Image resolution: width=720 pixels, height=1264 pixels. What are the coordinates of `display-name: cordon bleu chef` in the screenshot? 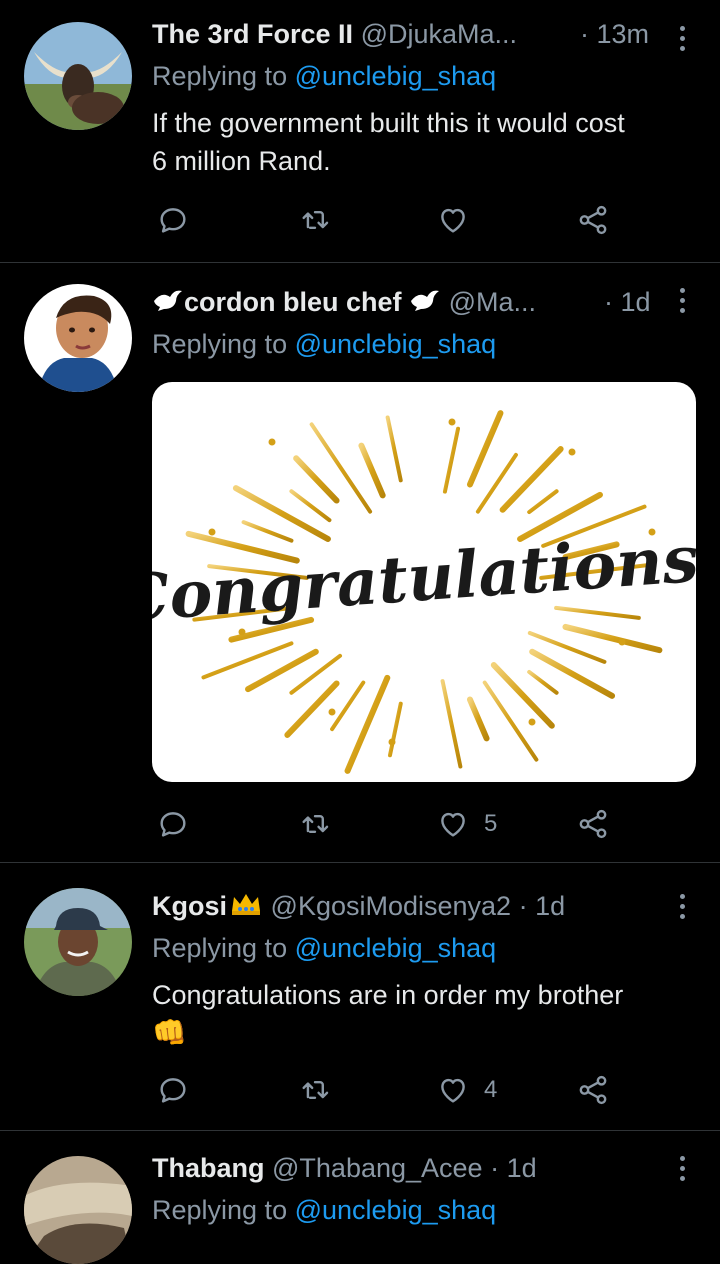 It's located at (293, 302).